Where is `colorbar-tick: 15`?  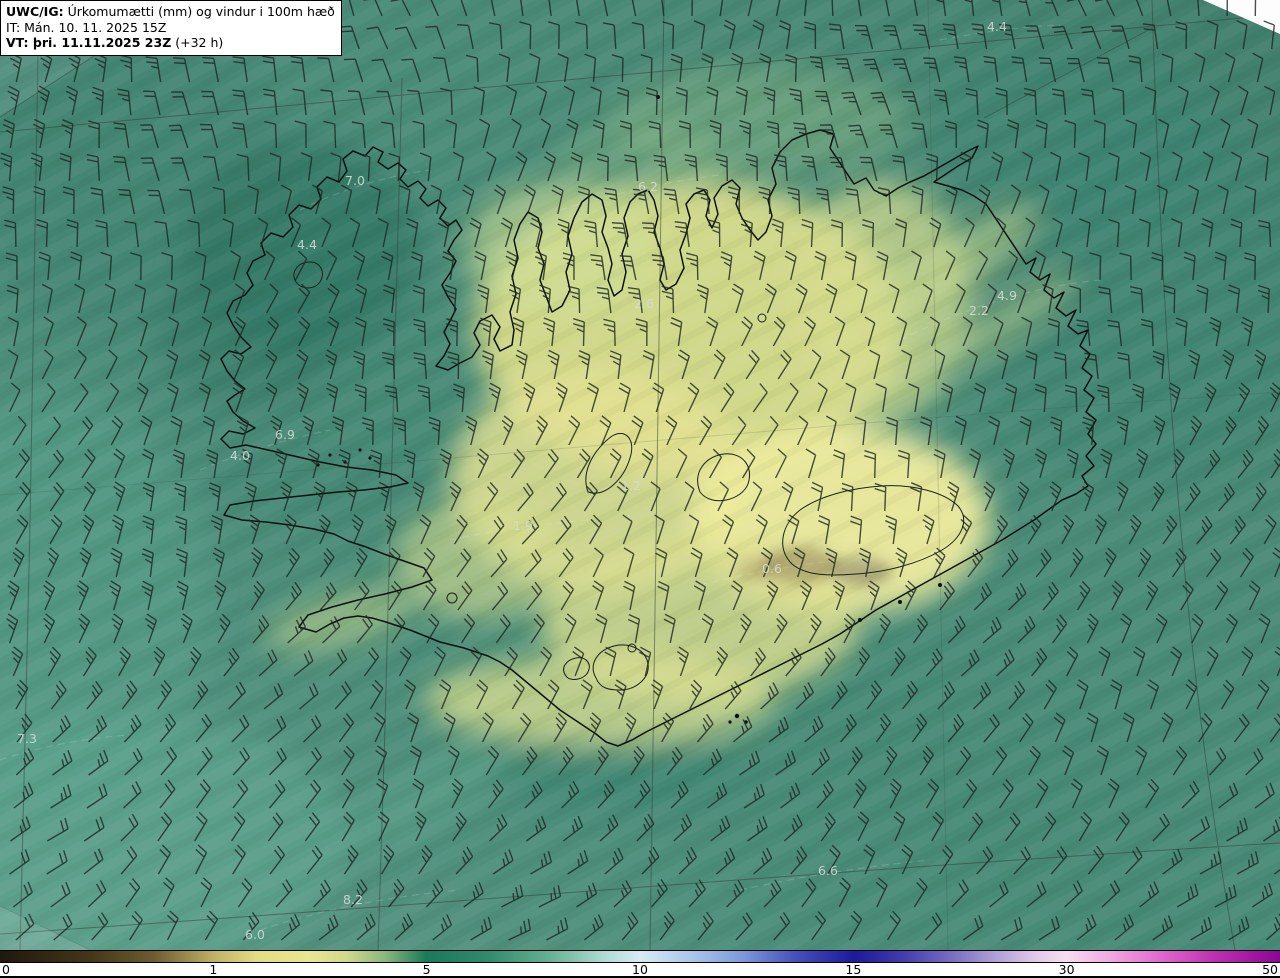
colorbar-tick: 15 is located at coordinates (853, 969).